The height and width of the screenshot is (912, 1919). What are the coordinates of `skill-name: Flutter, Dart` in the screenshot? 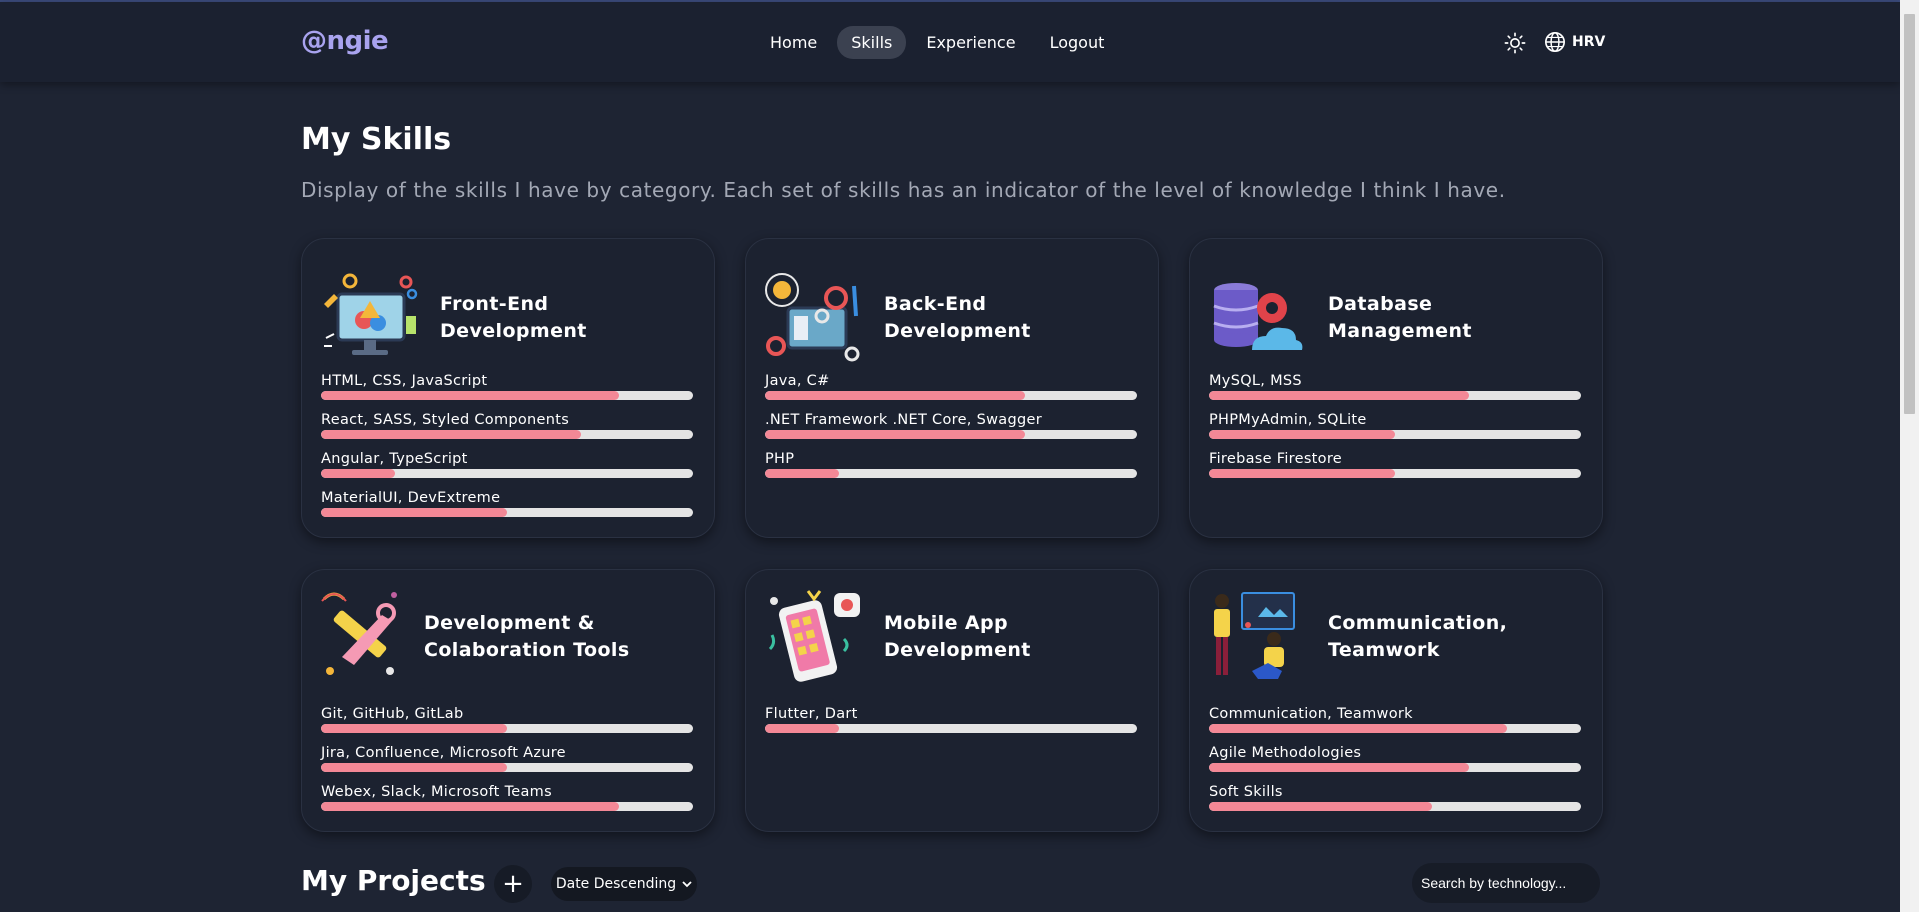 It's located at (811, 714).